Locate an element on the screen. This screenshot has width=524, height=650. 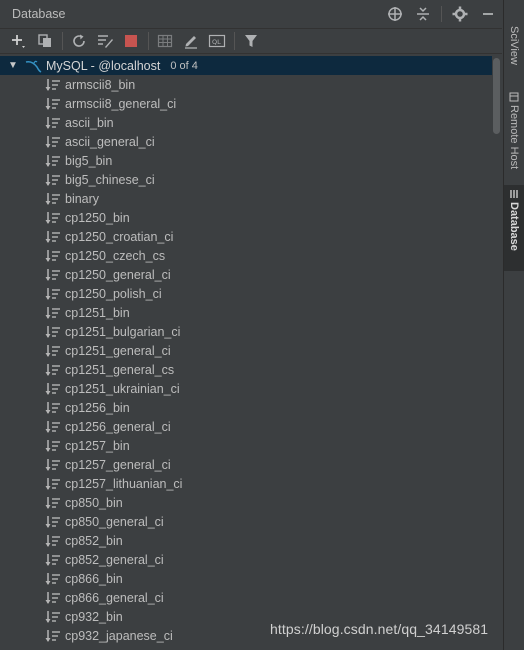
table-view-icon is located at coordinates (165, 41).